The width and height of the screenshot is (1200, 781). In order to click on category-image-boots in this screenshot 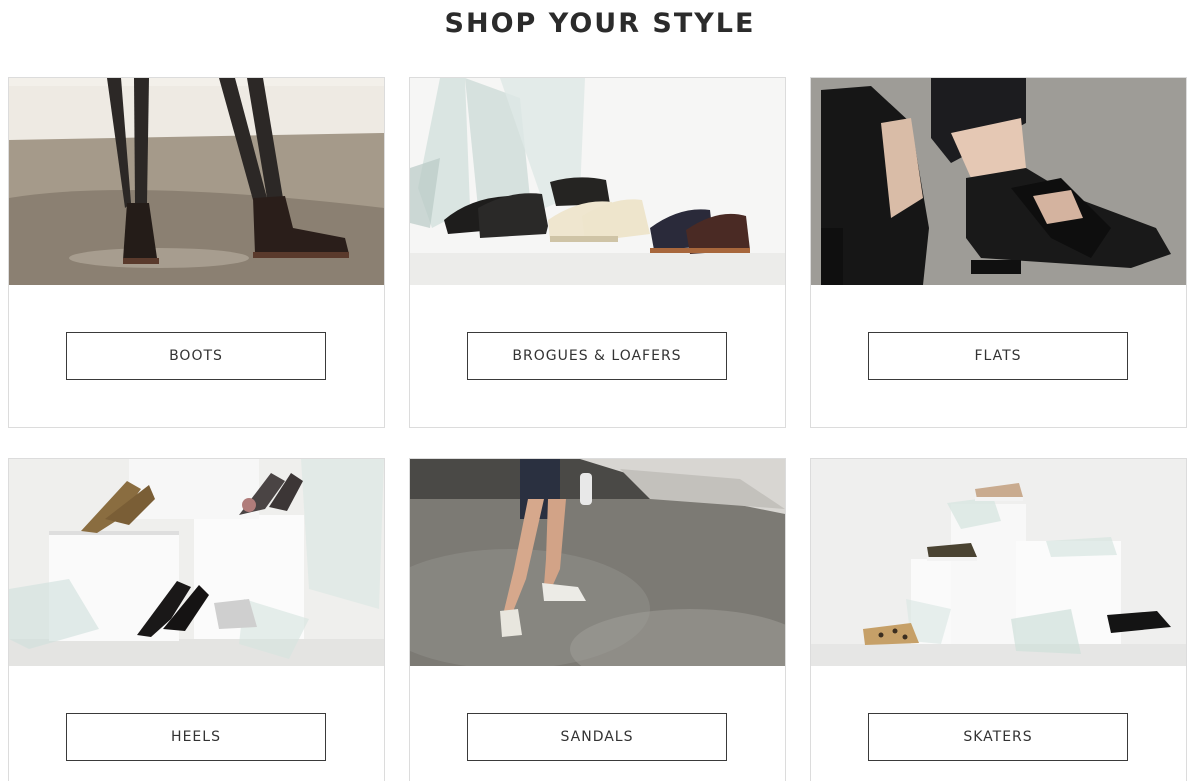, I will do `click(196, 181)`.